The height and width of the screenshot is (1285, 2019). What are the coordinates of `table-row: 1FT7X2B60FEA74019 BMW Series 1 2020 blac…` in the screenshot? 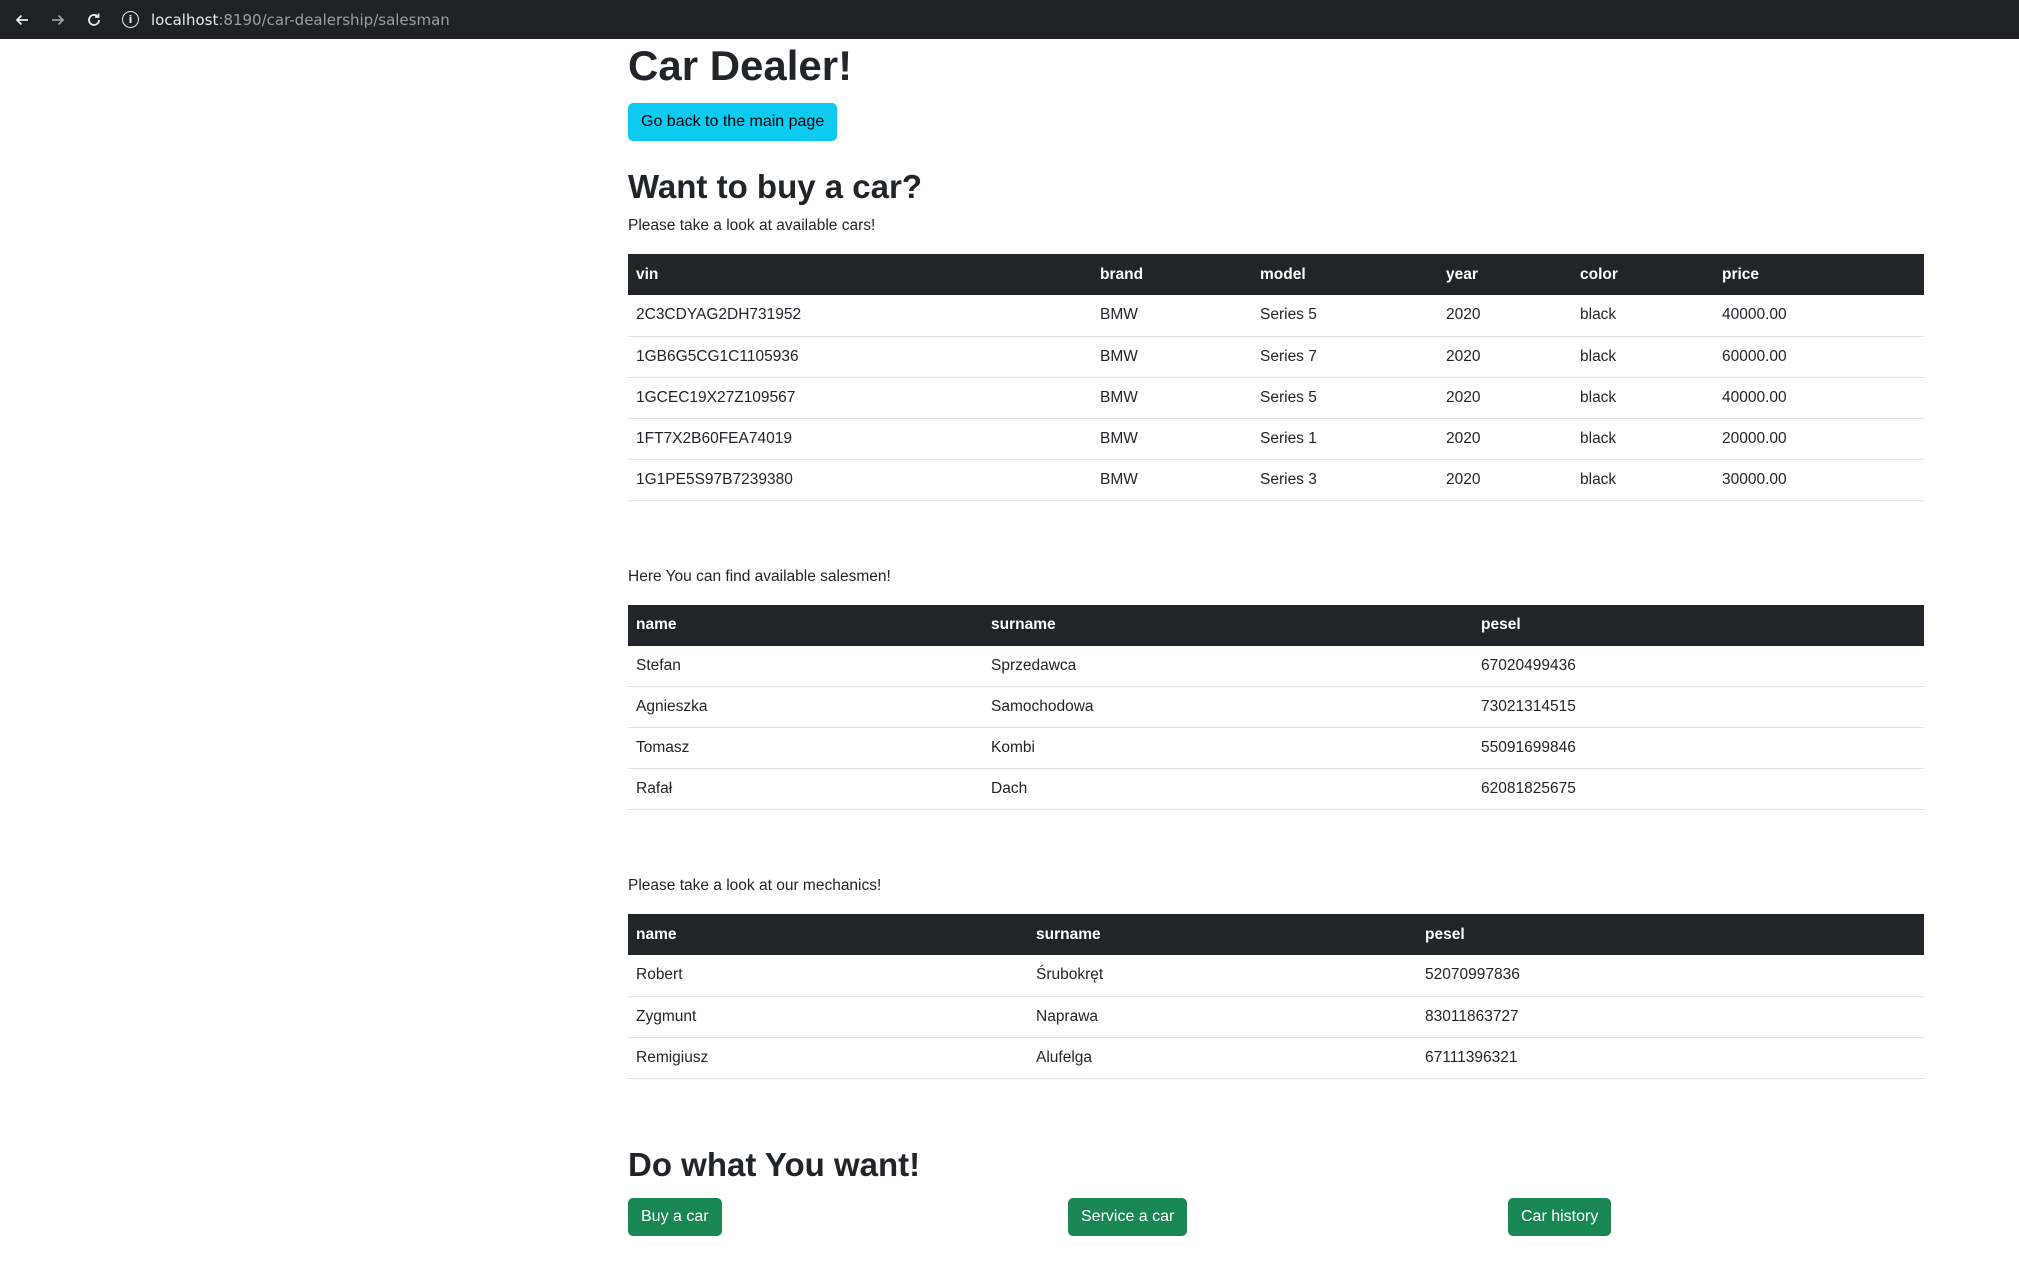 It's located at (1276, 439).